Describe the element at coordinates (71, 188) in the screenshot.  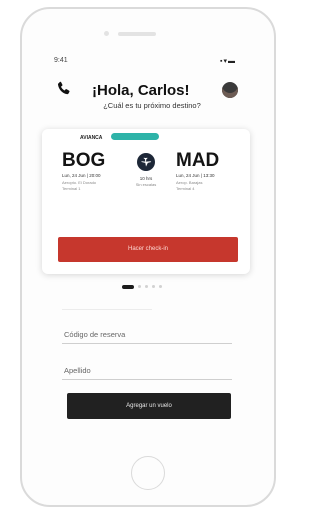
I see `origin-terminal: Terminal 1` at that location.